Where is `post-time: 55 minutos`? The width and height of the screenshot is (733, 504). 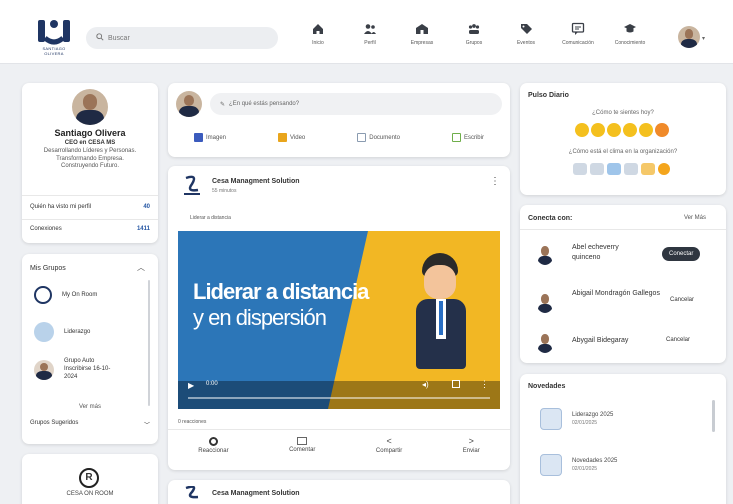 post-time: 55 minutos is located at coordinates (224, 191).